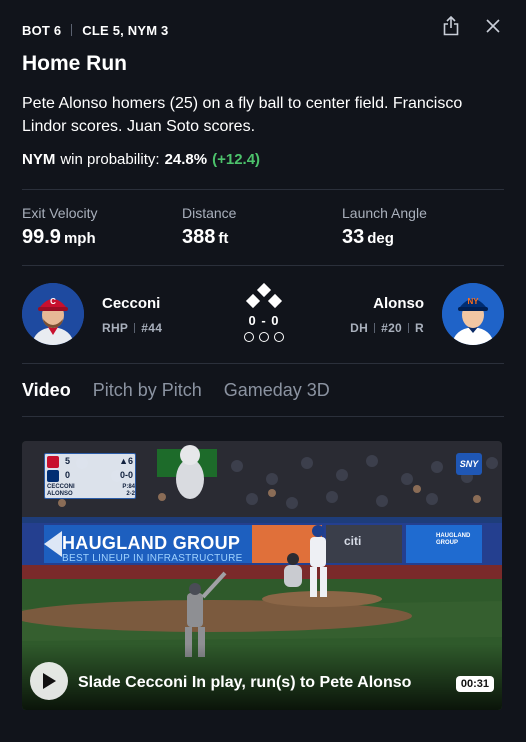 The width and height of the screenshot is (526, 742). What do you see at coordinates (130, 494) in the screenshot?
I see `scorebug-batter-stat: 2-2` at bounding box center [130, 494].